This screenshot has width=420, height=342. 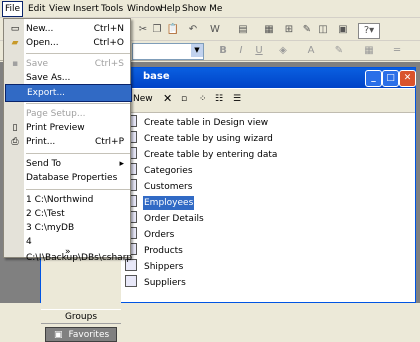 I want to click on underline-button: U, so click(x=259, y=51).